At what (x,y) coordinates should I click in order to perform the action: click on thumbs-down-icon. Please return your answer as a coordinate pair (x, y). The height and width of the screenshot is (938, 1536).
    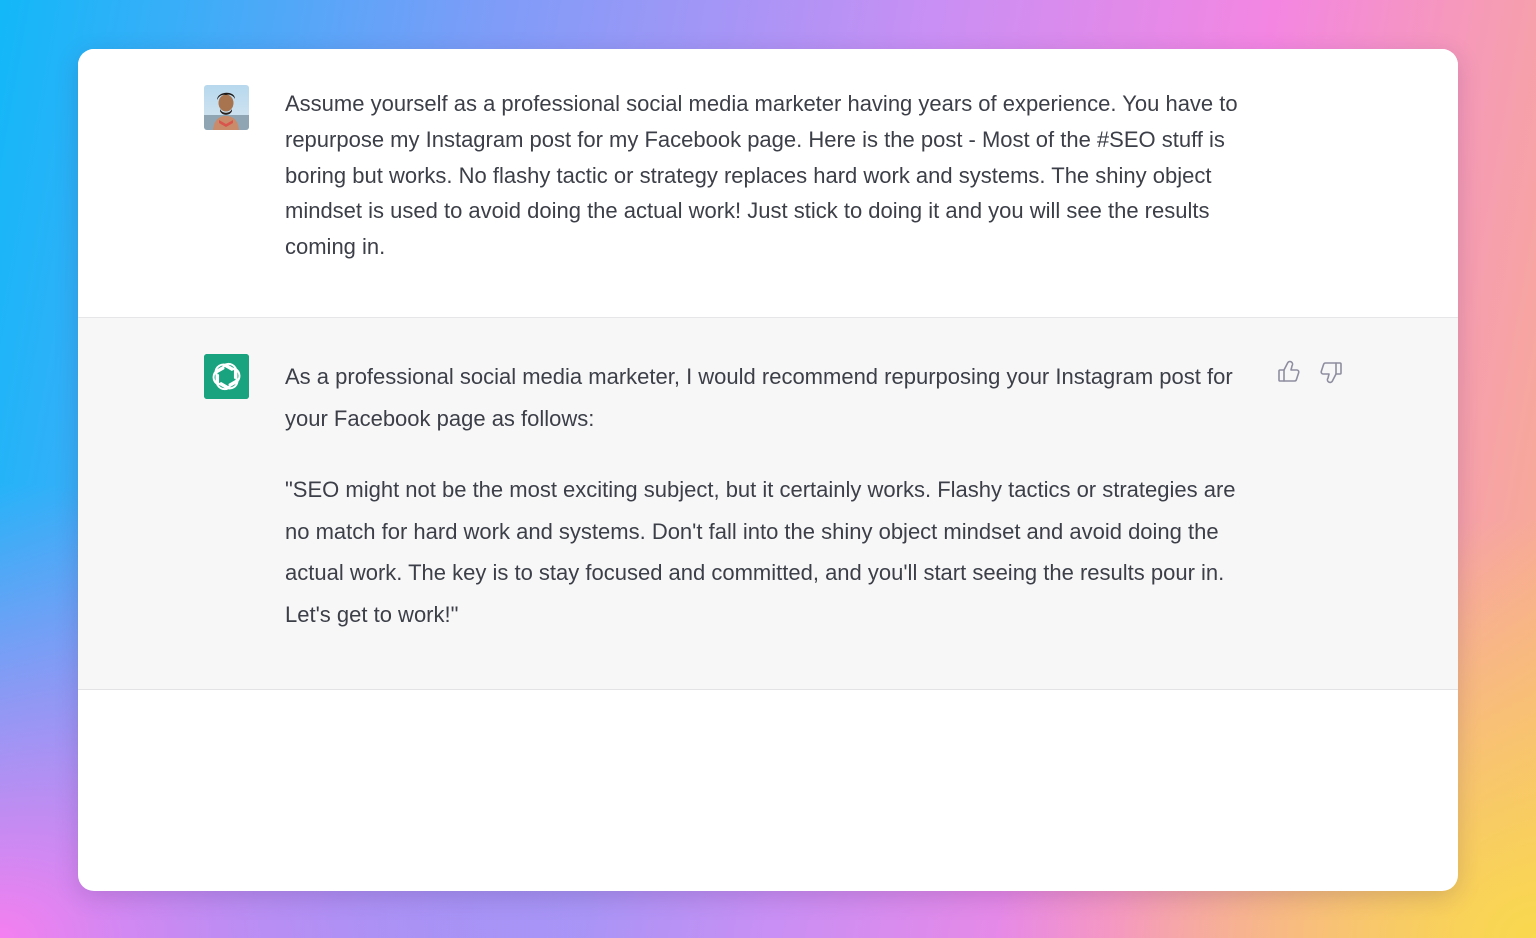
    Looking at the image, I should click on (1331, 373).